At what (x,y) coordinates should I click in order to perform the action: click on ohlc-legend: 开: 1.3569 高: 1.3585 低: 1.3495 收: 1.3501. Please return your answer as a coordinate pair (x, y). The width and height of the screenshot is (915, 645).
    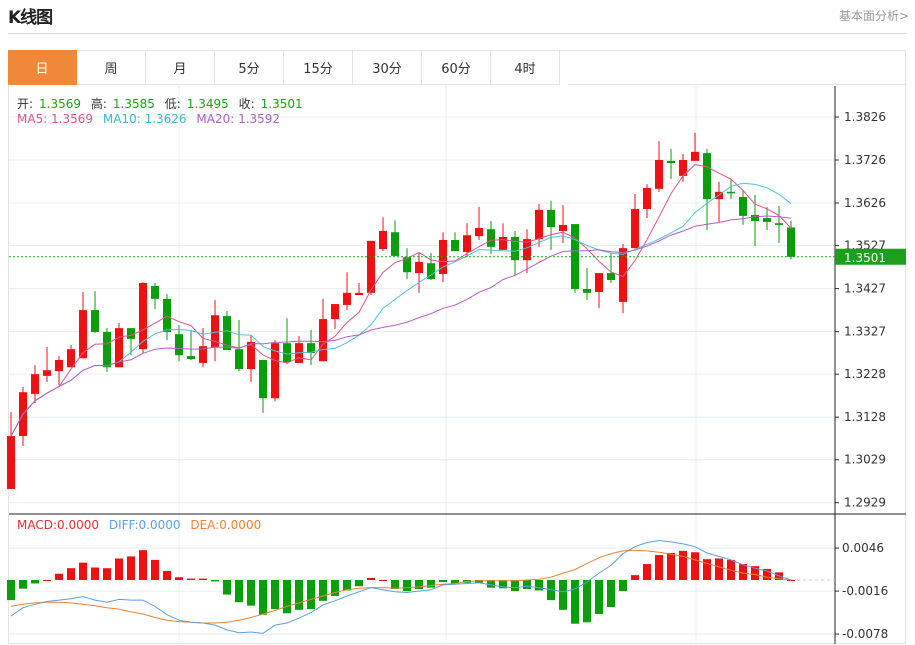
    Looking at the image, I should click on (163, 103).